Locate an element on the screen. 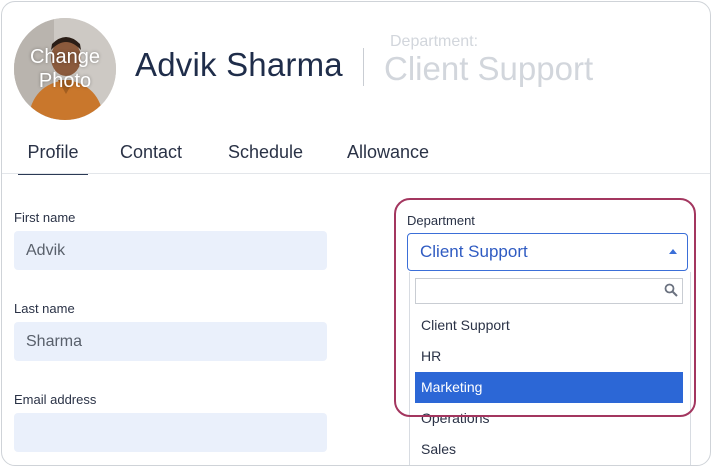  last-name-label: Last name is located at coordinates (44, 308).